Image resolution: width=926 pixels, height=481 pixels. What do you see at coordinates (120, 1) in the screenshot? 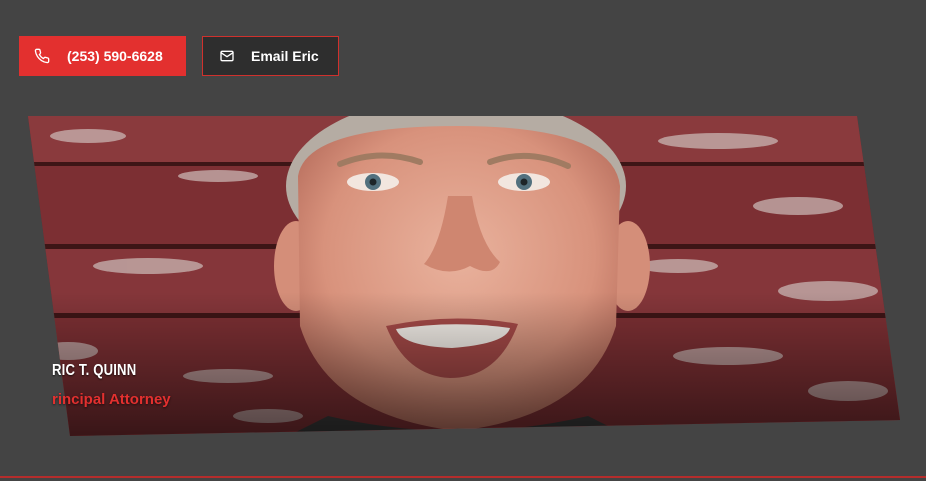
I see `cropped-heading` at bounding box center [120, 1].